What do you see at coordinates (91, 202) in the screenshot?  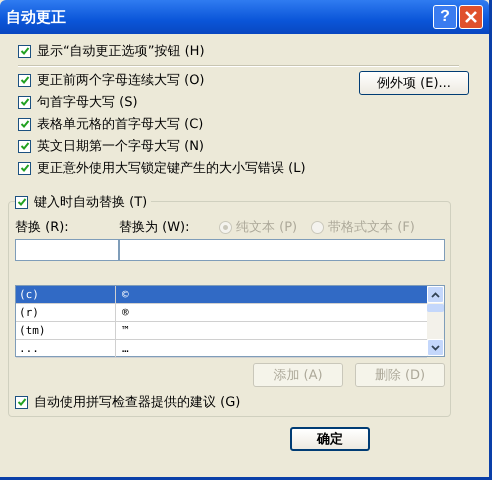 I see `checkbox-label: 键入时自动替换 (T)` at bounding box center [91, 202].